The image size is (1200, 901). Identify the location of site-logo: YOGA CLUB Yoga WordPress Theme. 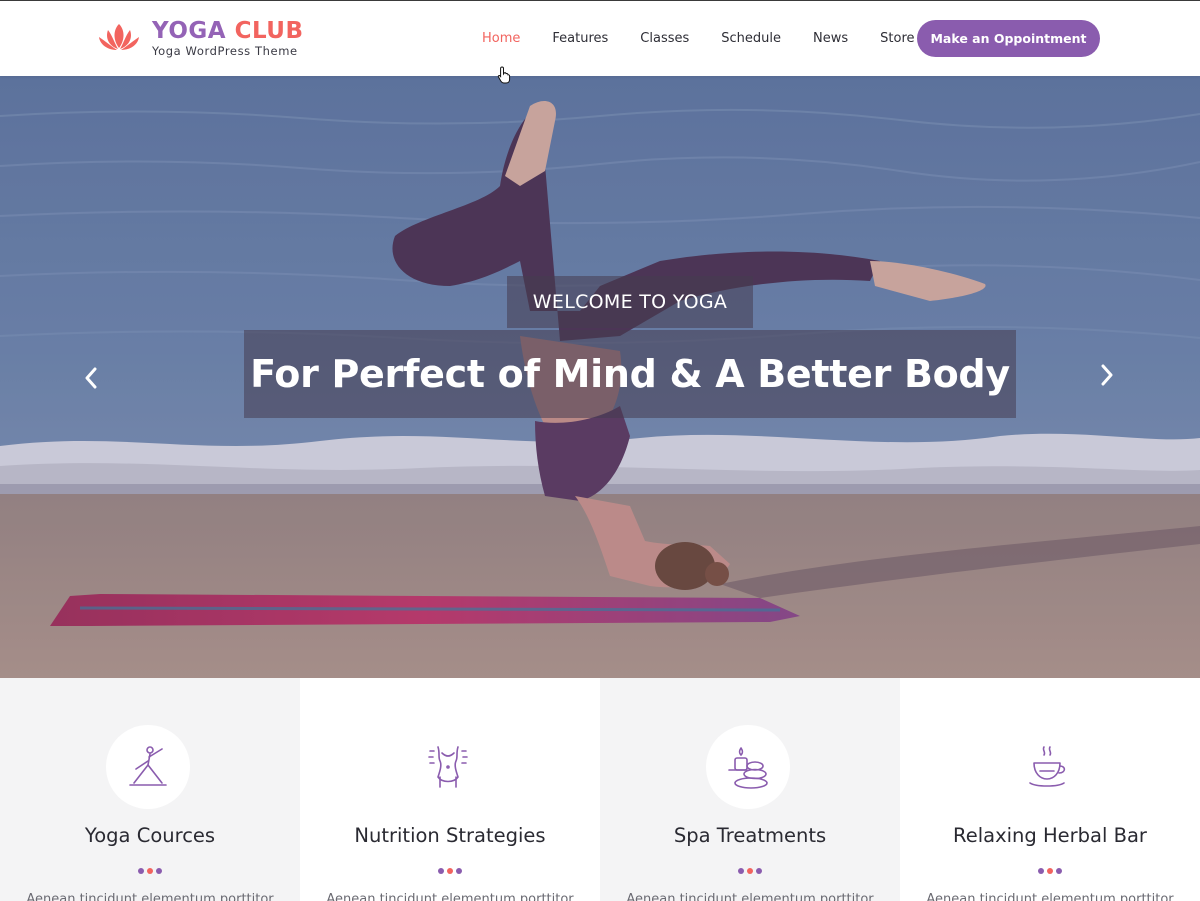
(200, 38).